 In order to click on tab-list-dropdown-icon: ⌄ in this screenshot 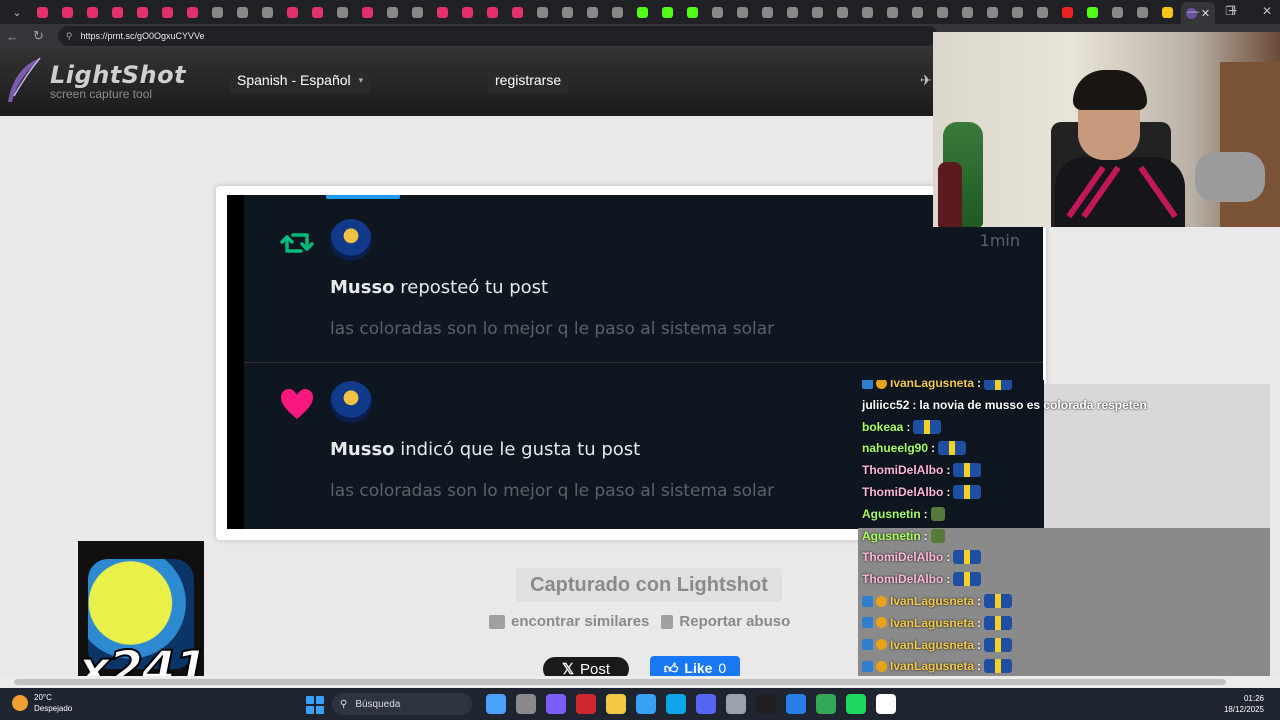, I will do `click(17, 12)`.